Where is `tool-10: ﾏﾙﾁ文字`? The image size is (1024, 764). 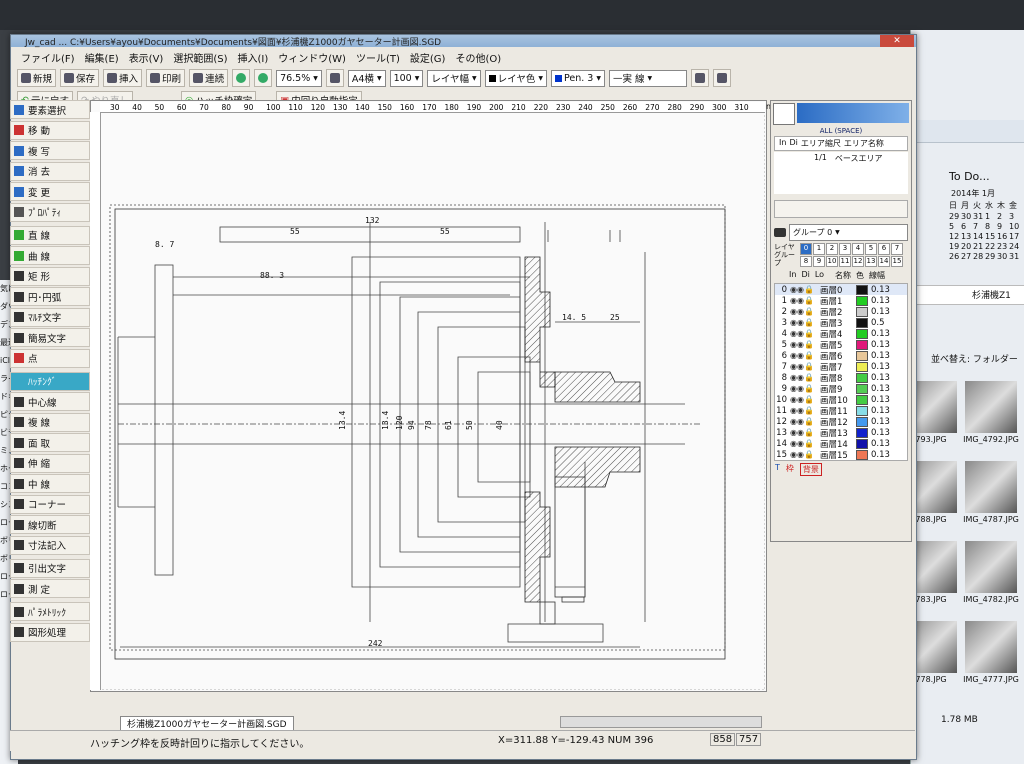 tool-10: ﾏﾙﾁ文字 is located at coordinates (50, 317).